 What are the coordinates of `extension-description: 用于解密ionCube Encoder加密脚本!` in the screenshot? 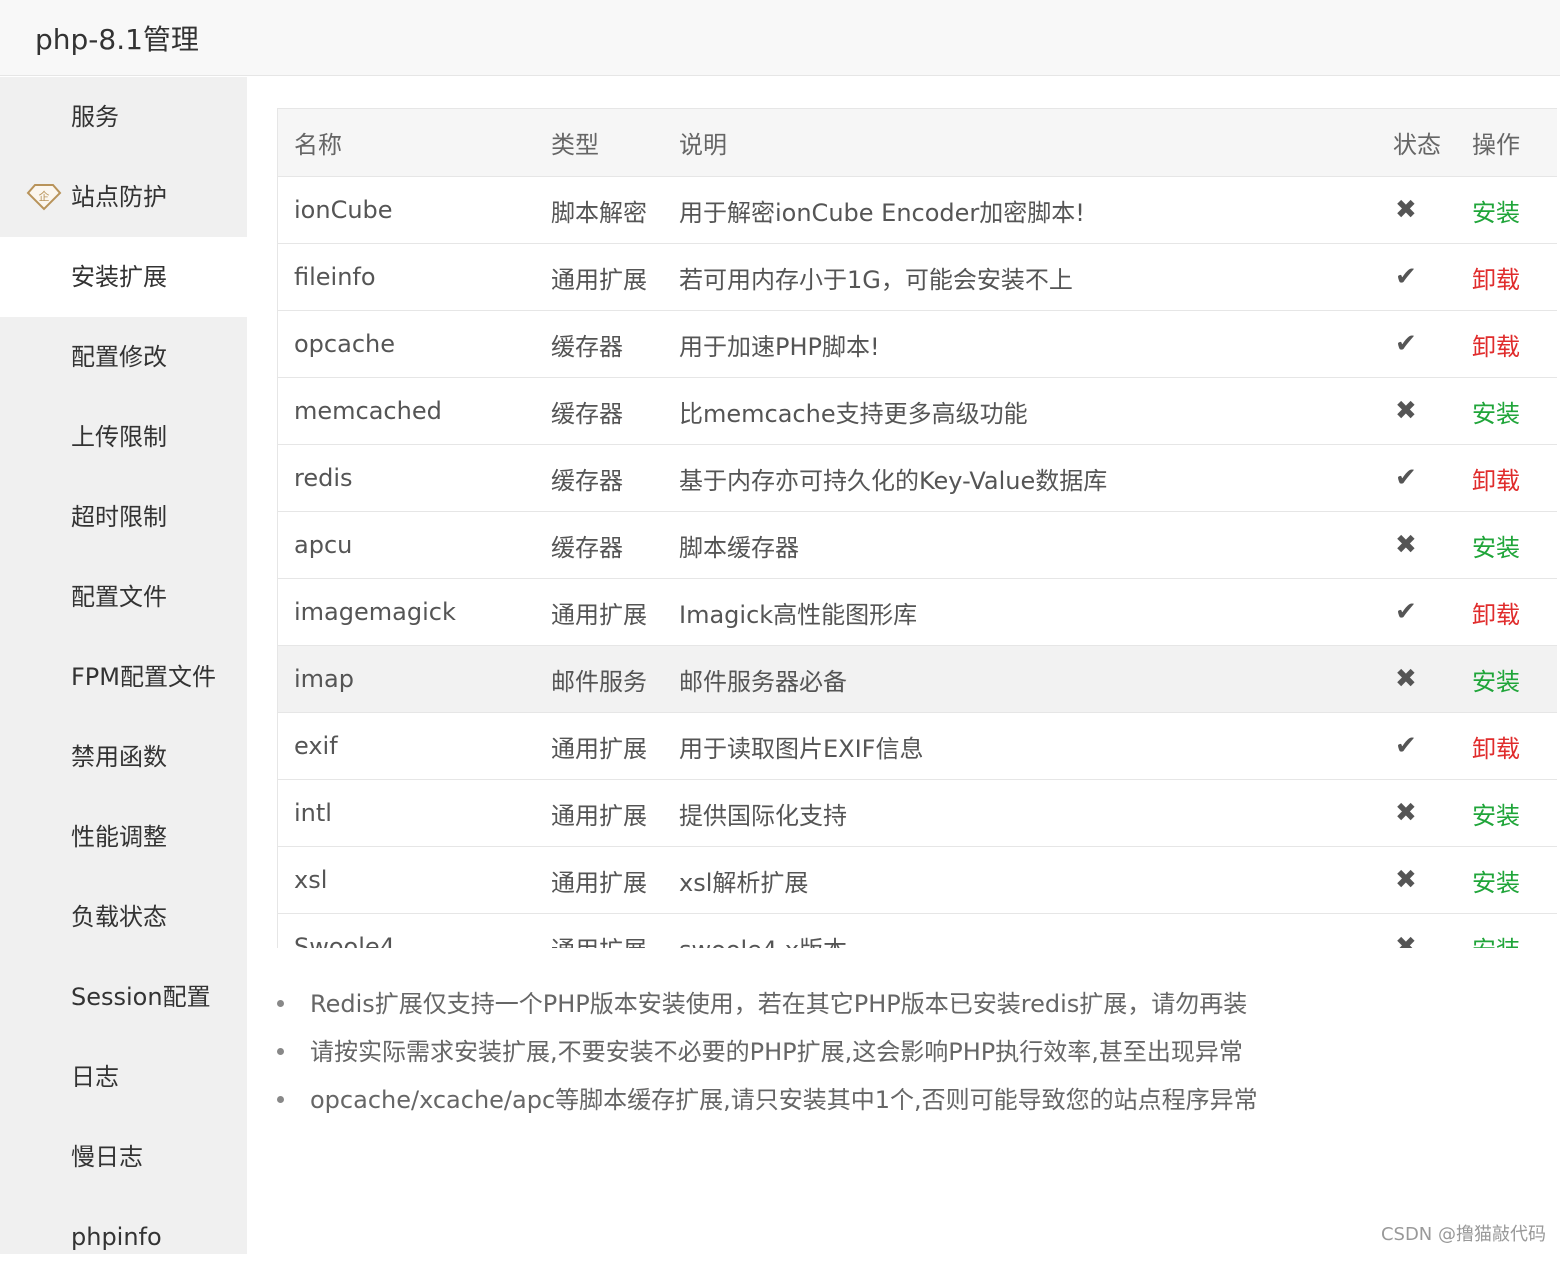 It's located at (1036, 210).